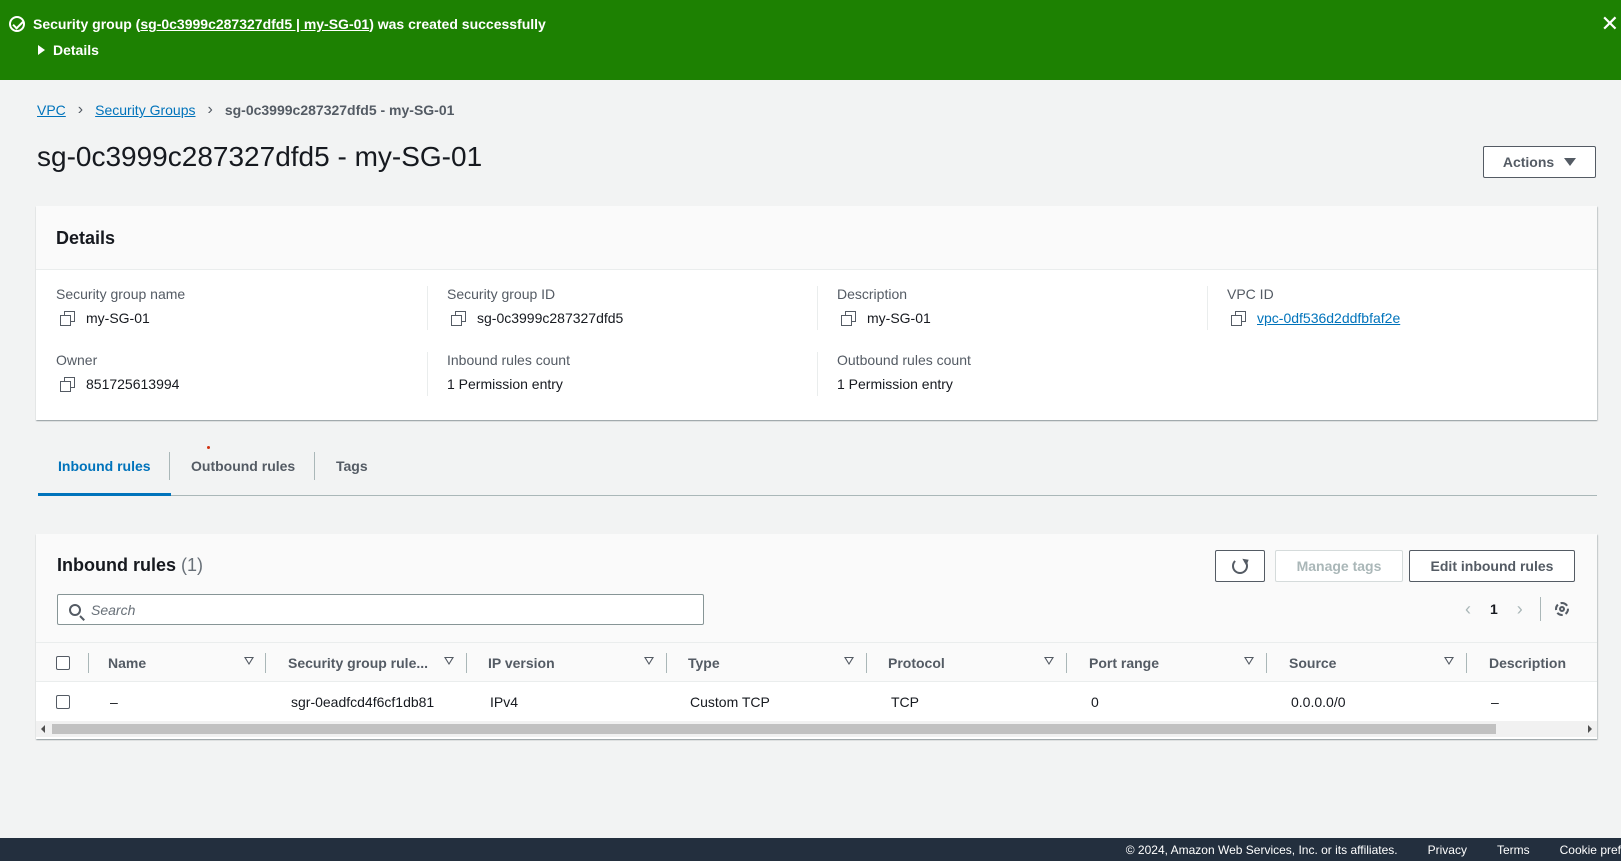  What do you see at coordinates (1590, 850) in the screenshot?
I see `footer-cookie-preferences-link: Cookie pref` at bounding box center [1590, 850].